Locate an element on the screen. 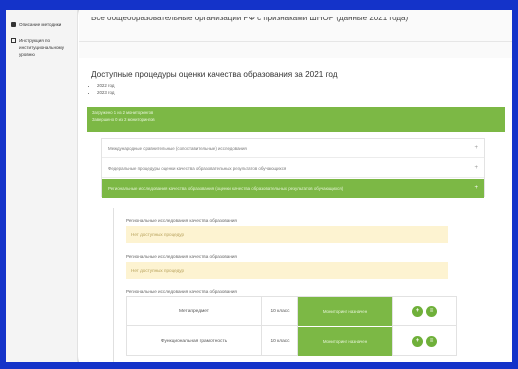 This screenshot has width=518, height=369. sidebar-item-methodology: Описание методики is located at coordinates (36, 24).